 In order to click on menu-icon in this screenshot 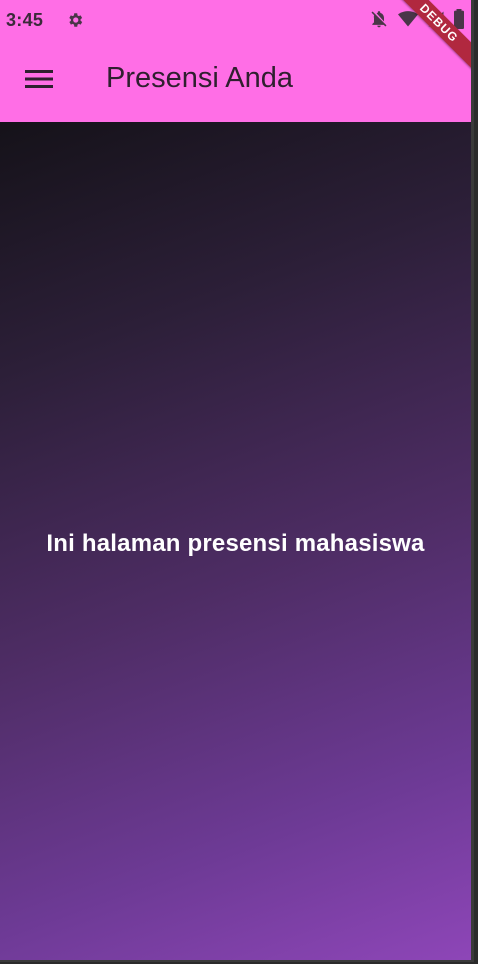, I will do `click(39, 81)`.